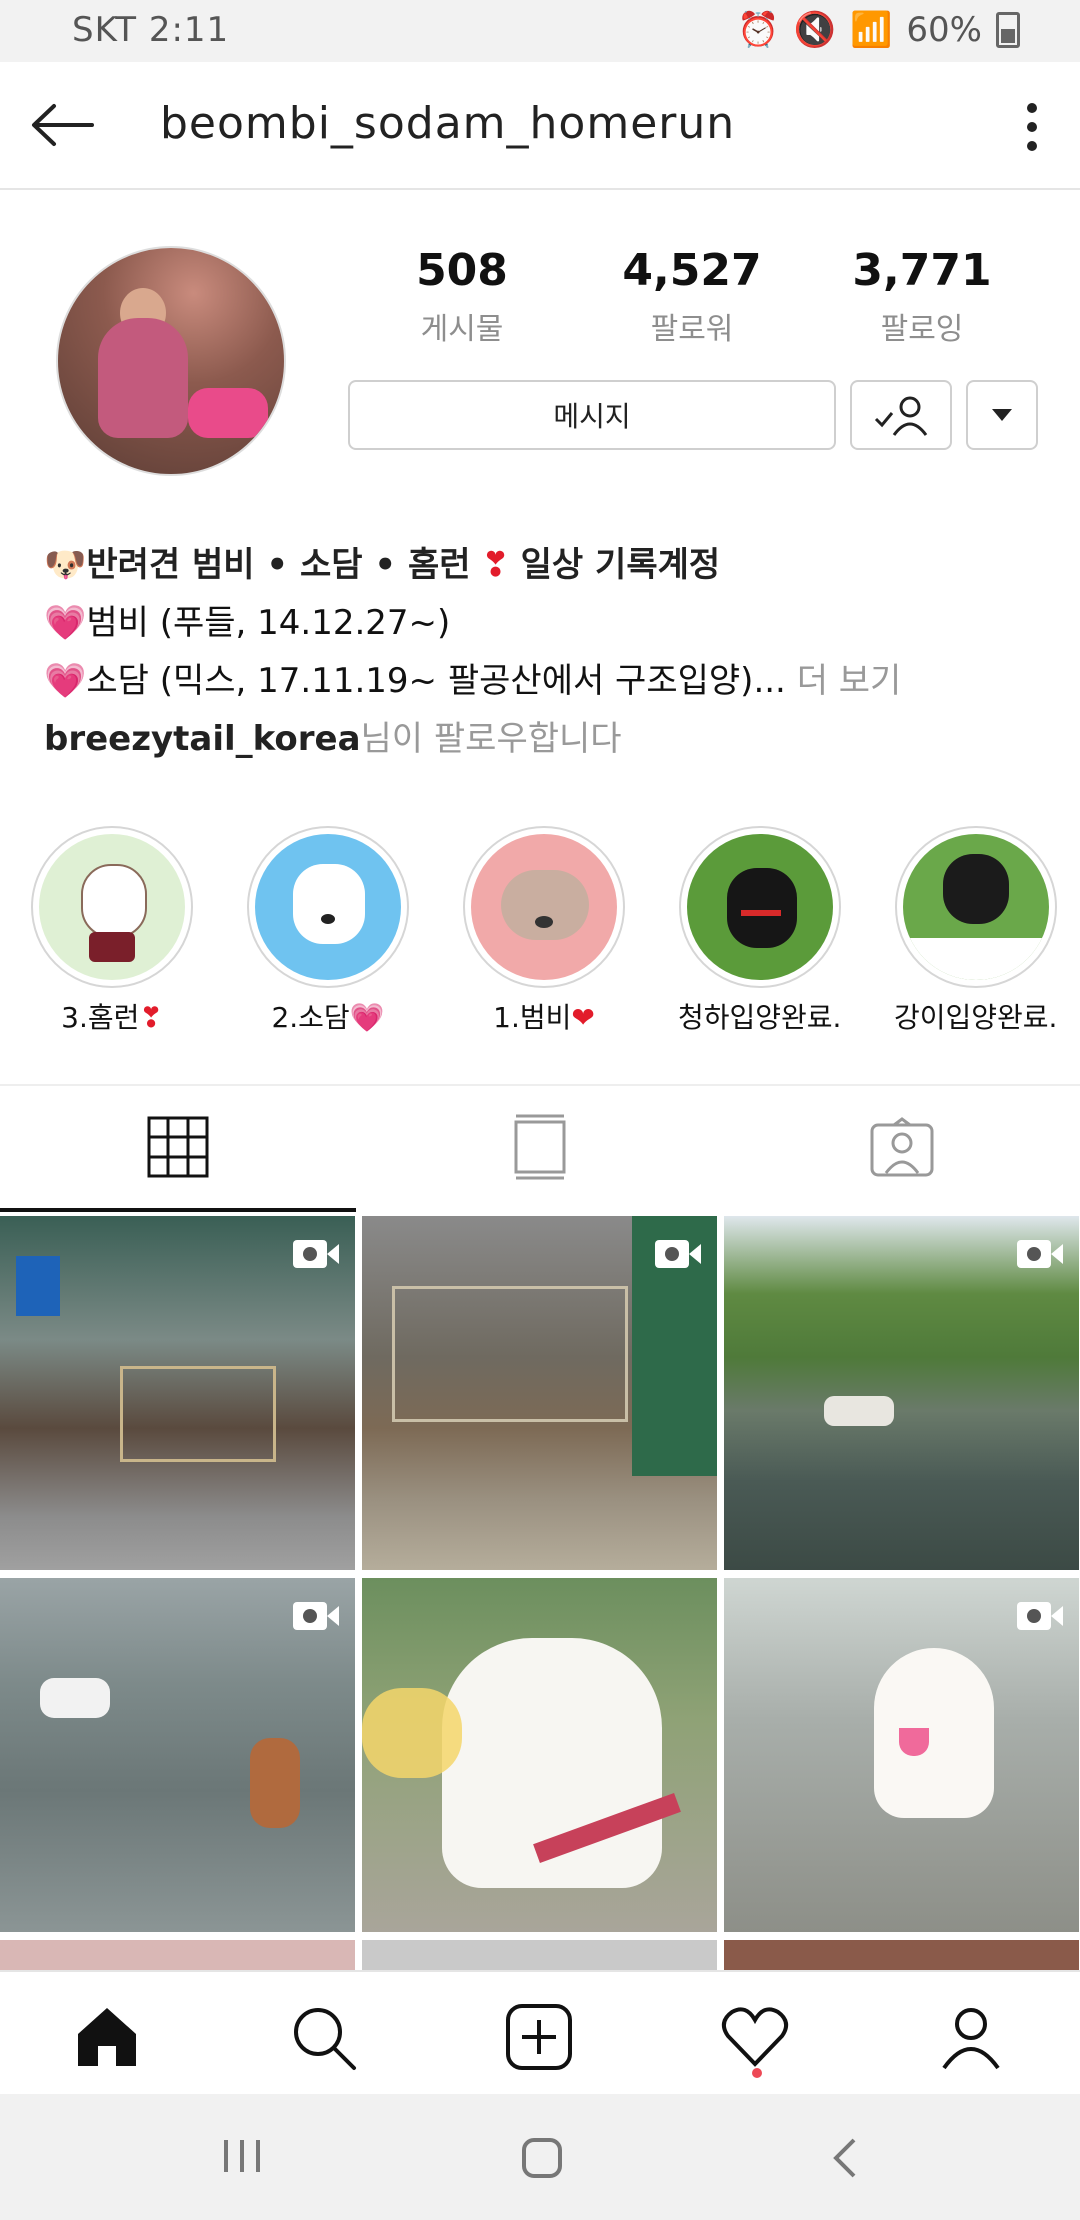 The height and width of the screenshot is (2220, 1080). Describe the element at coordinates (544, 739) in the screenshot. I see `followed-by-line: breezytail_korea님이 팔로우합니다` at that location.